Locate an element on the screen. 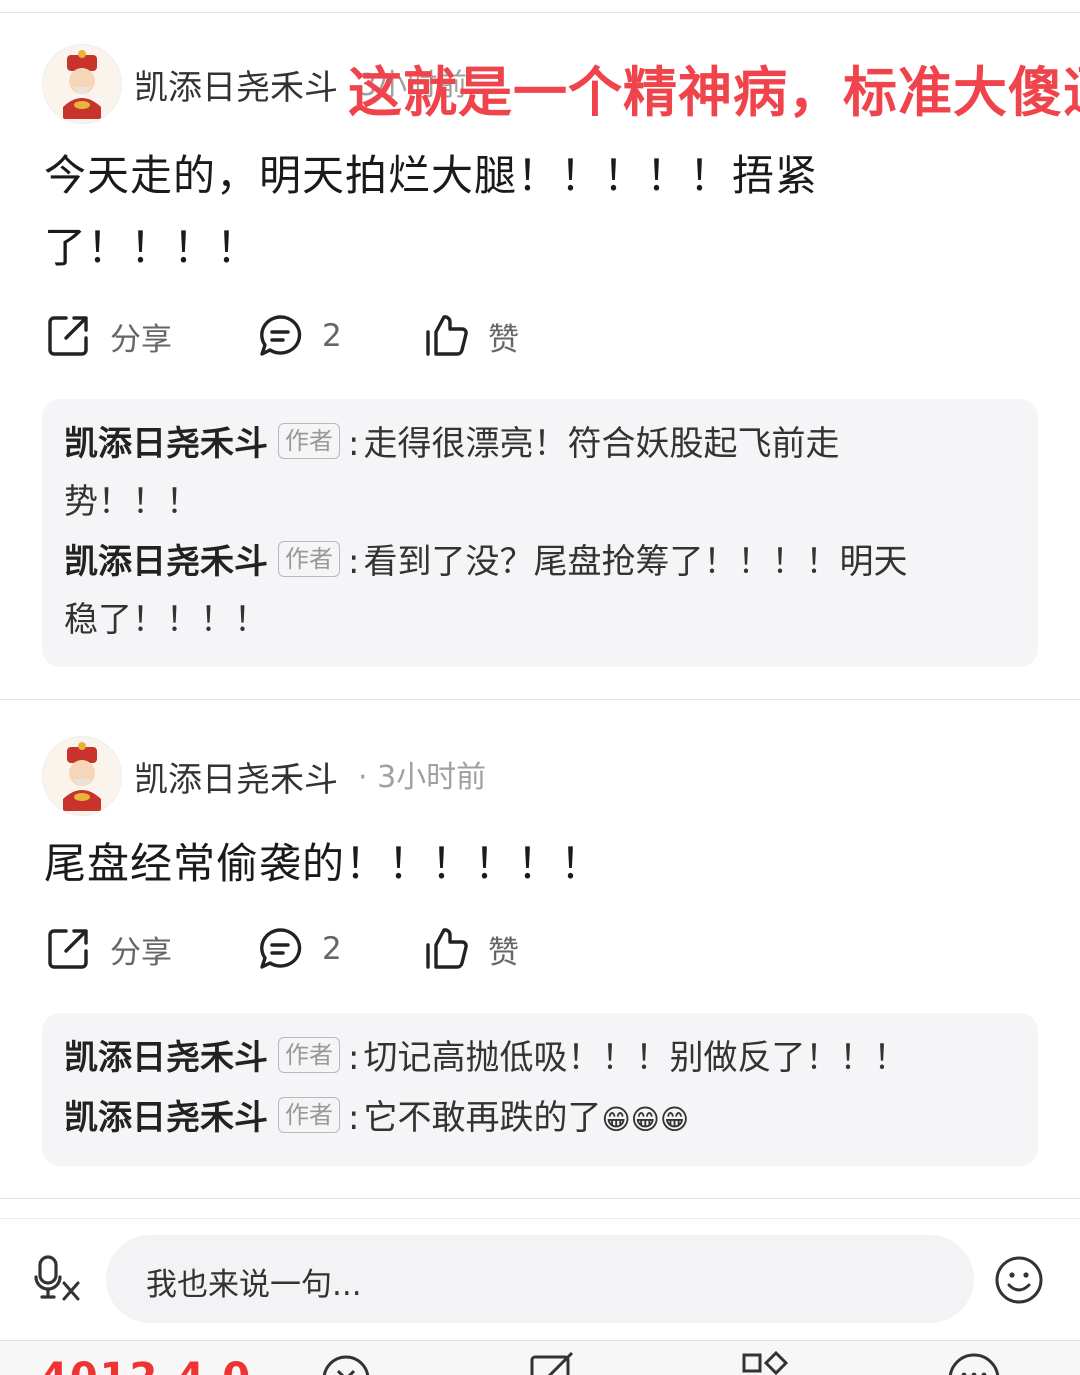 Image resolution: width=1080 pixels, height=1375 pixels. overlay-annotation: 这就是一个精神病，标准大傻逼 is located at coordinates (714, 92).